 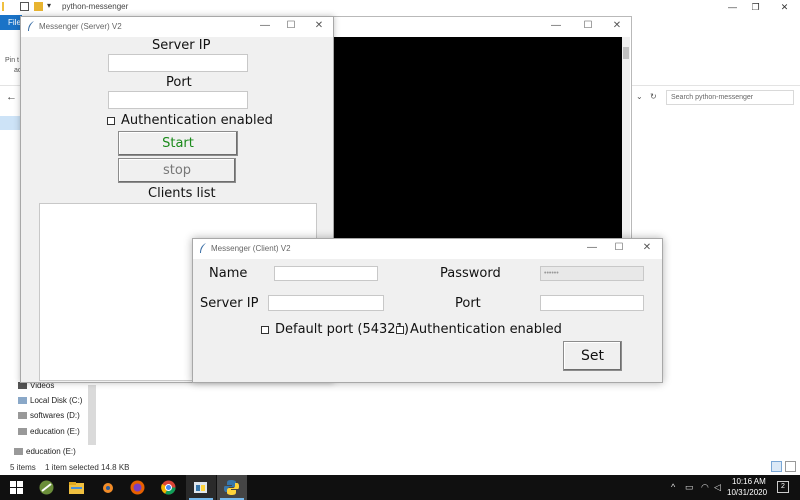 I want to click on password-input: ••••••, so click(x=592, y=273).